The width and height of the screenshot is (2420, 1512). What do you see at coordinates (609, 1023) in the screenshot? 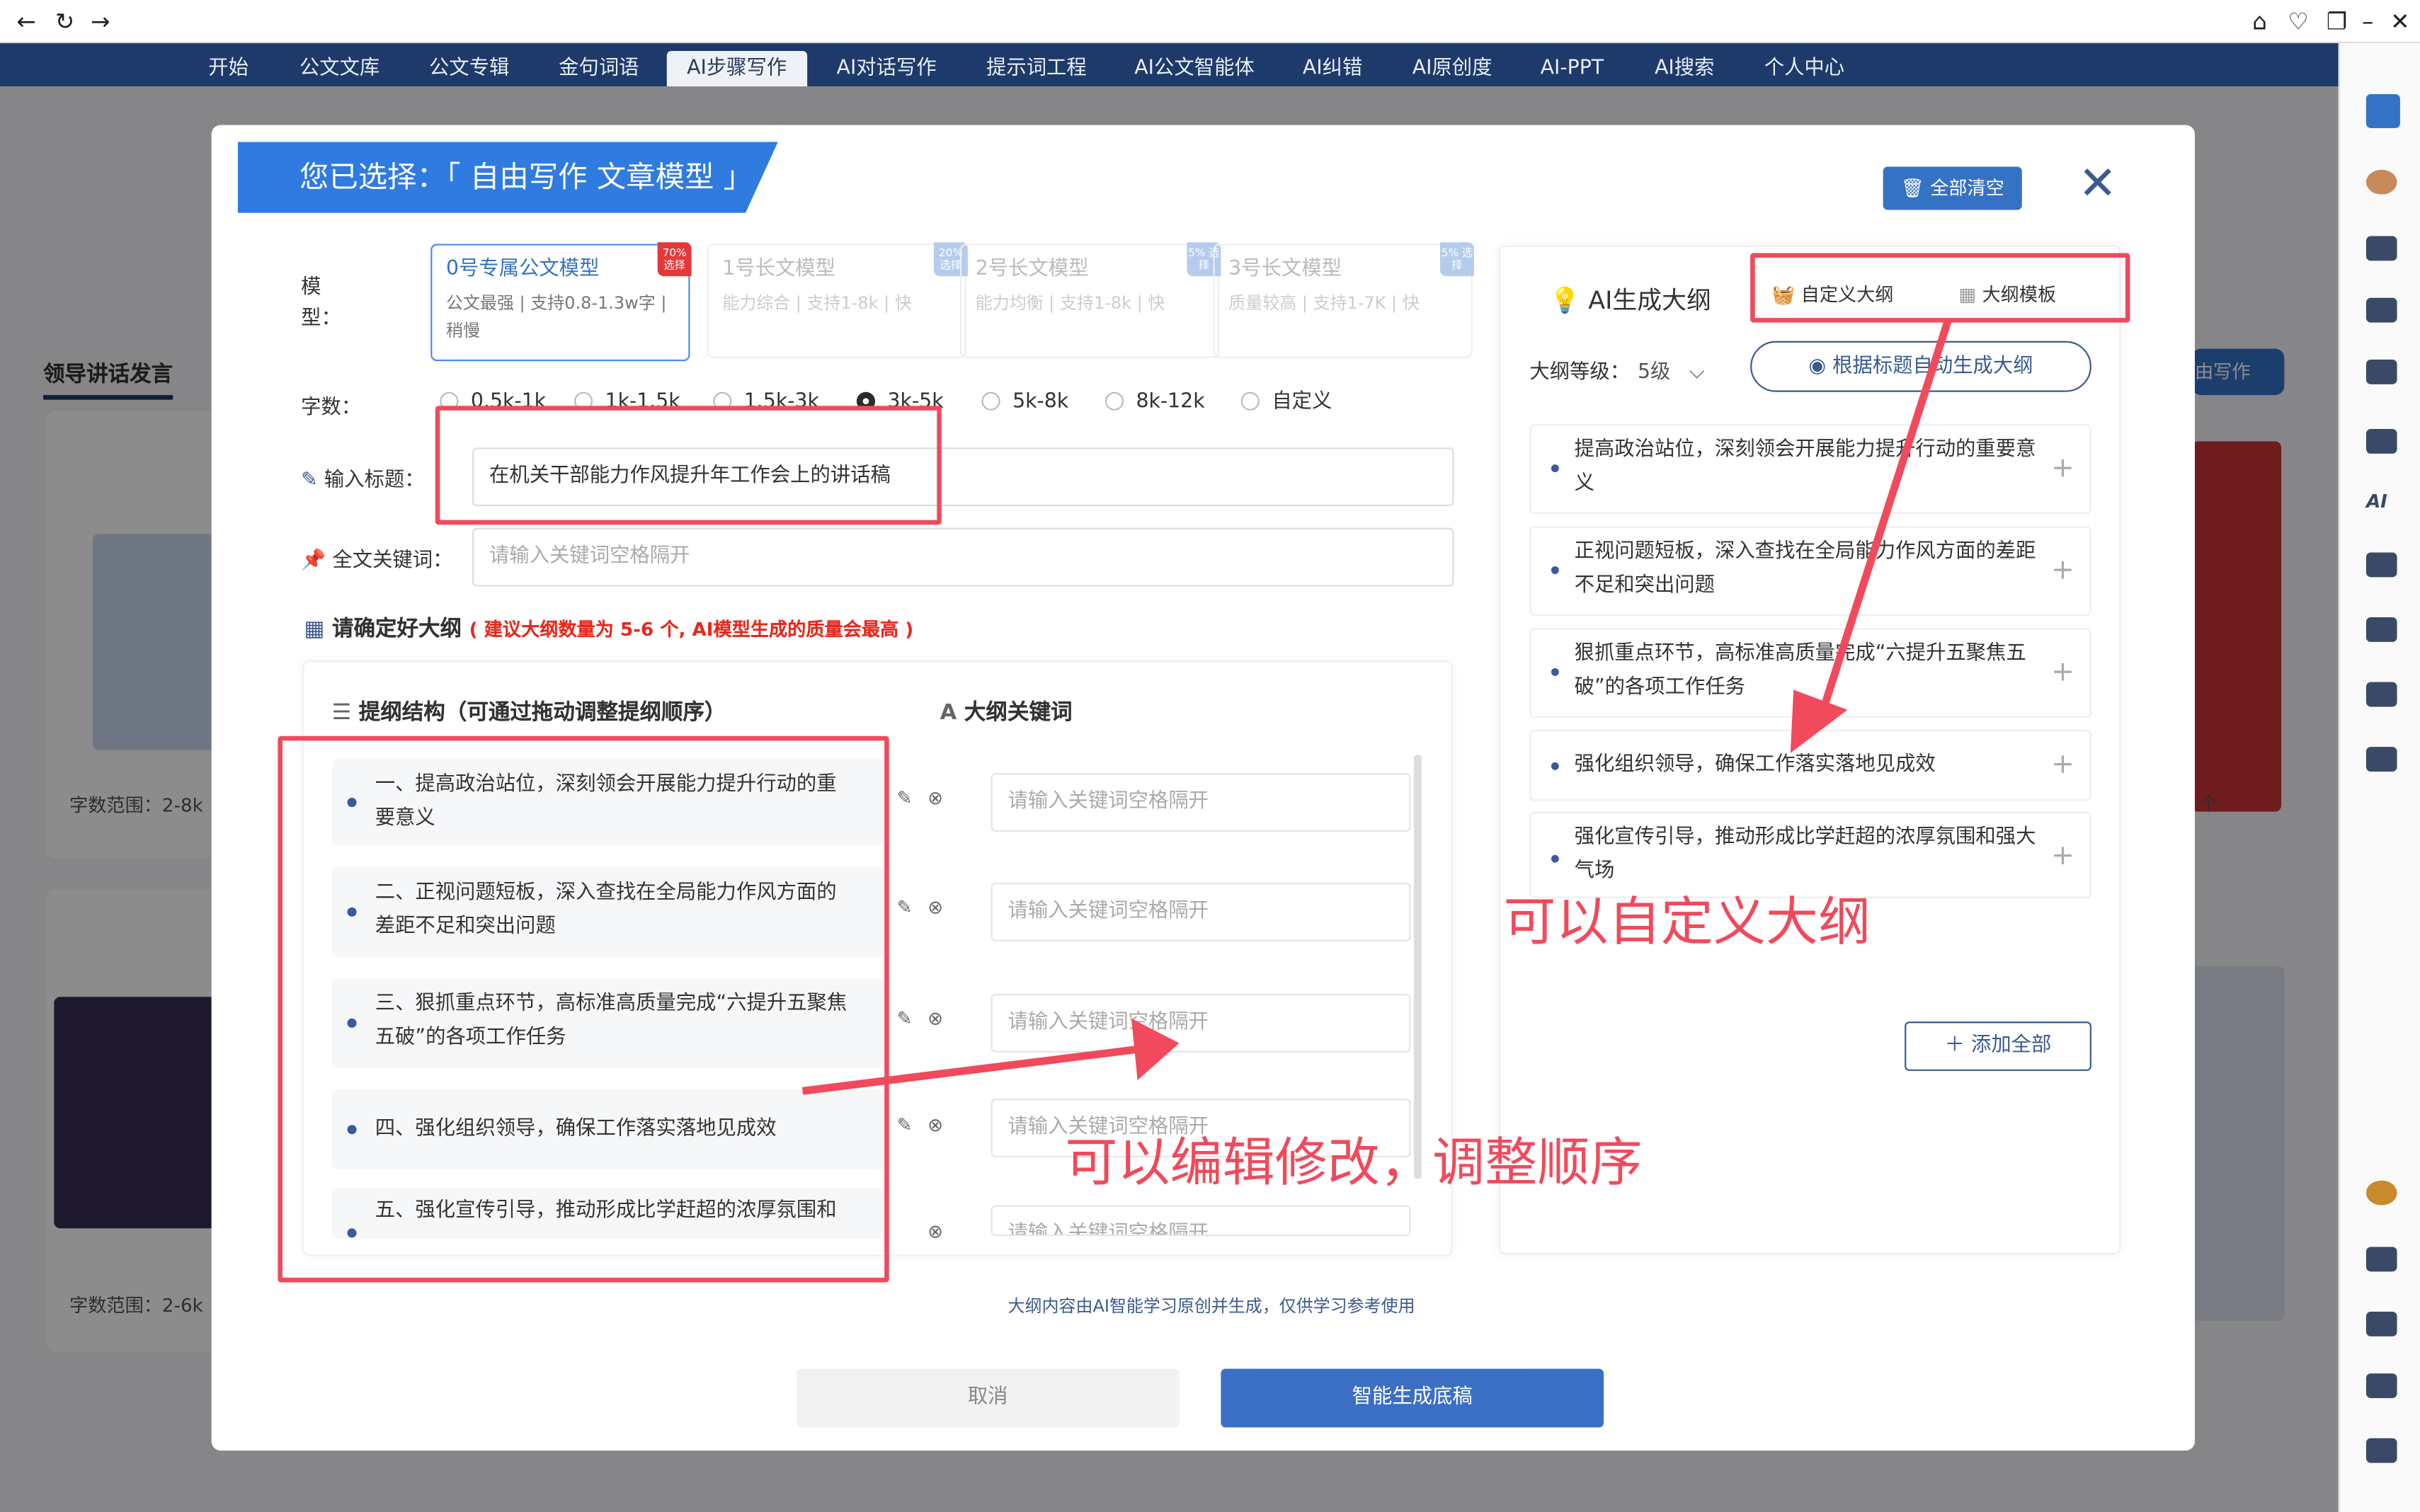
I see `outline-item: 三、狠抓重点环节，高标准高质量完成“六提升五聚焦五破”的各项工作任务` at bounding box center [609, 1023].